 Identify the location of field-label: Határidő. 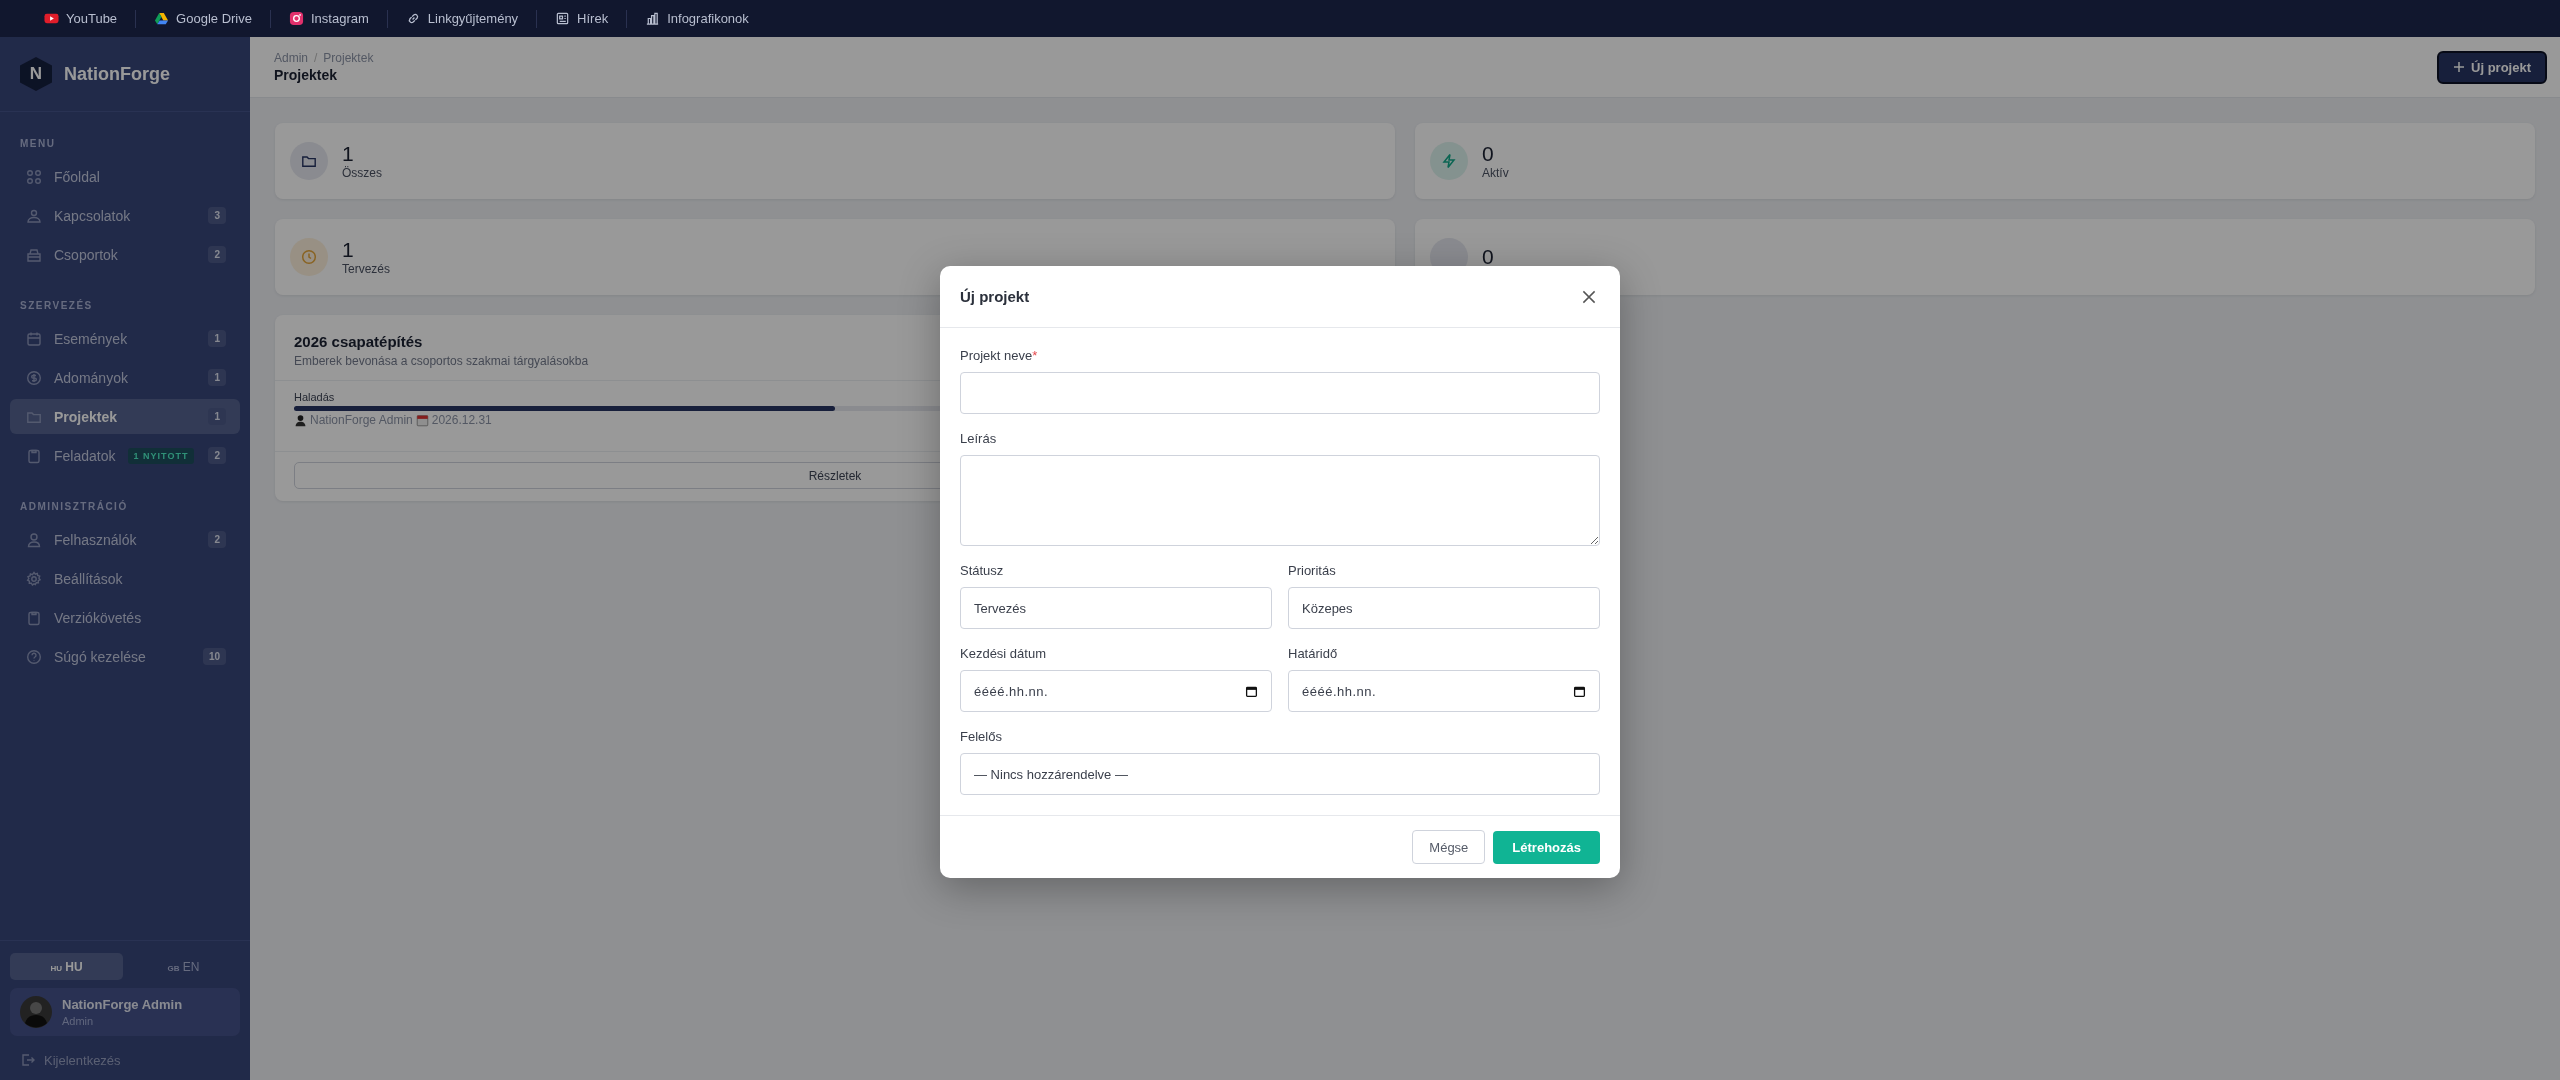
(1313, 653).